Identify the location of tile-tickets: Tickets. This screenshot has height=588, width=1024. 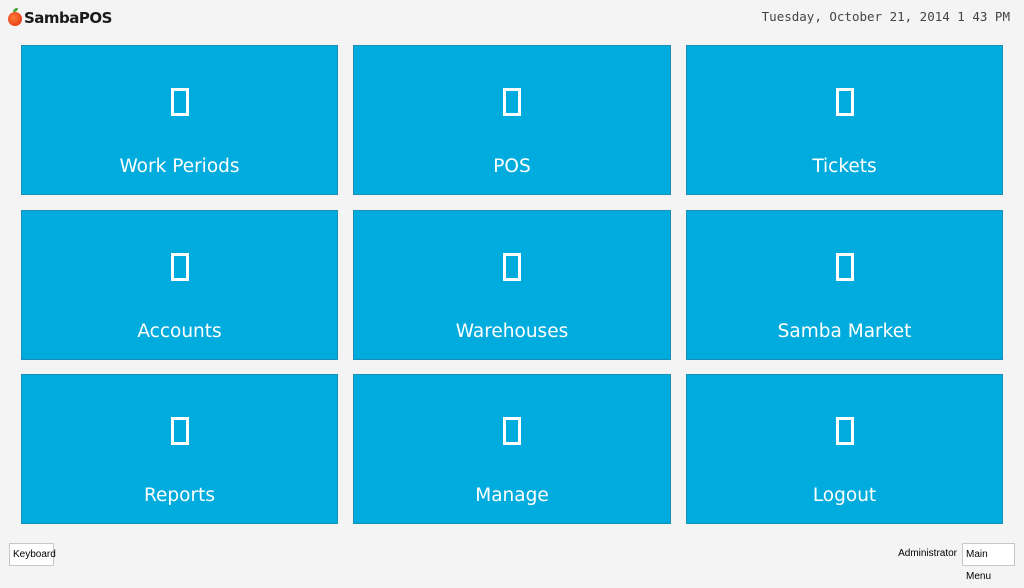
(844, 120).